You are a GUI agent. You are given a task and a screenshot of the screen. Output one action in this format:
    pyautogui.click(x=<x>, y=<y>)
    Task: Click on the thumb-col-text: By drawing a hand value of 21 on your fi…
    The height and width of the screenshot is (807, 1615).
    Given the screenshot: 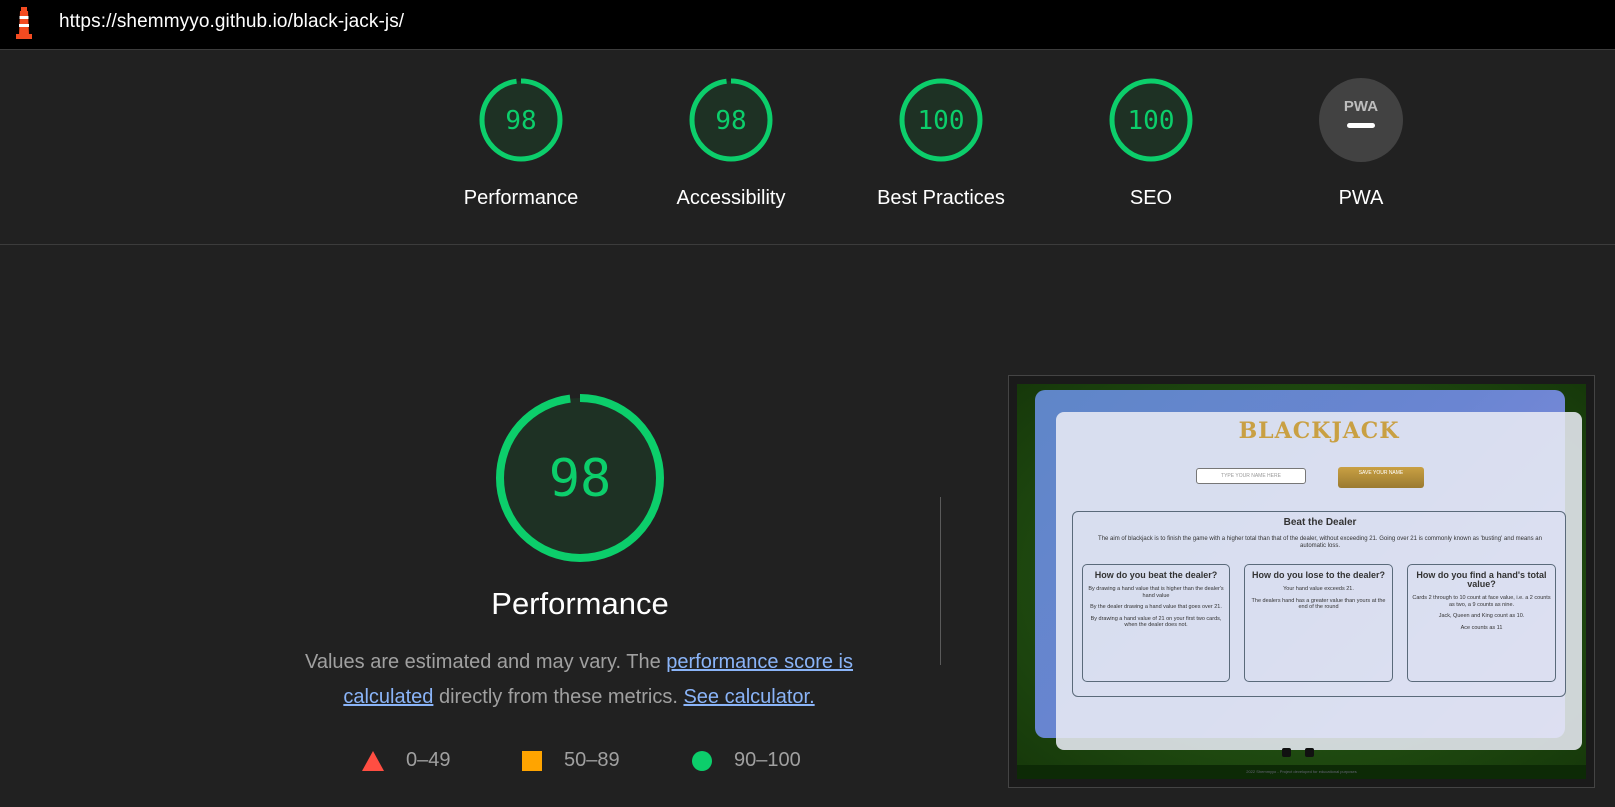 What is the action you would take?
    pyautogui.click(x=1156, y=622)
    